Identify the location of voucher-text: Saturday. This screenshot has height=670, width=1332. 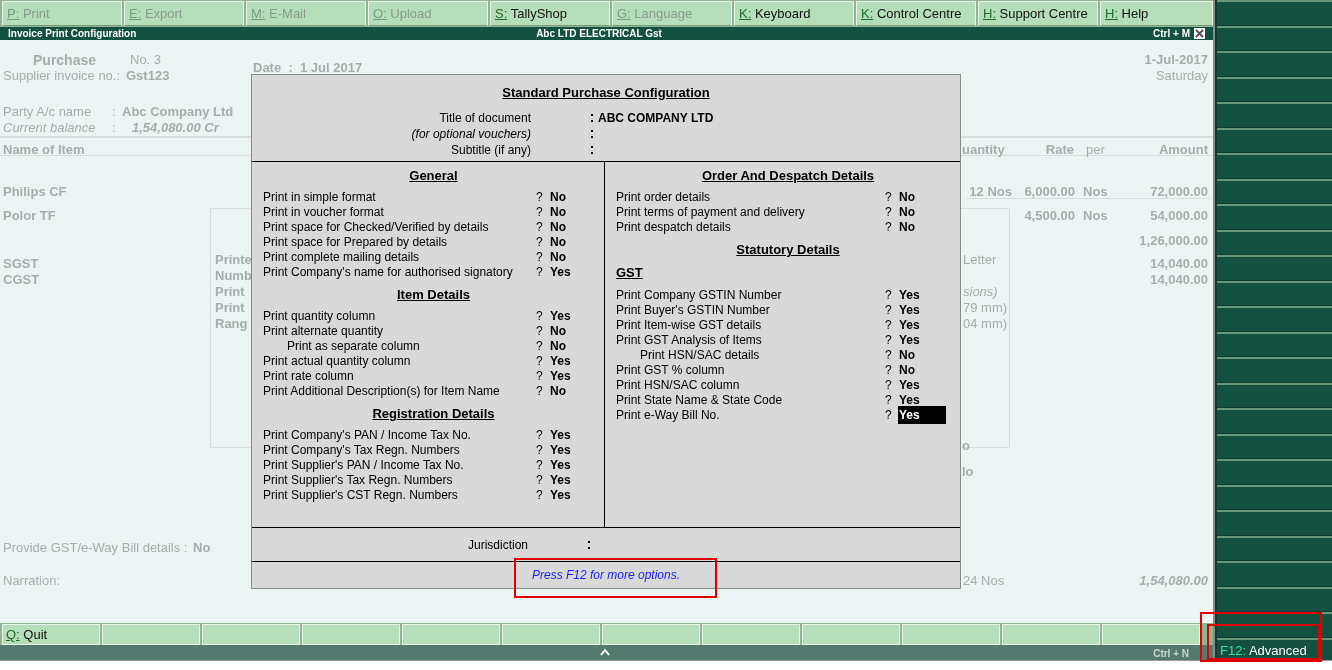
(1181, 76).